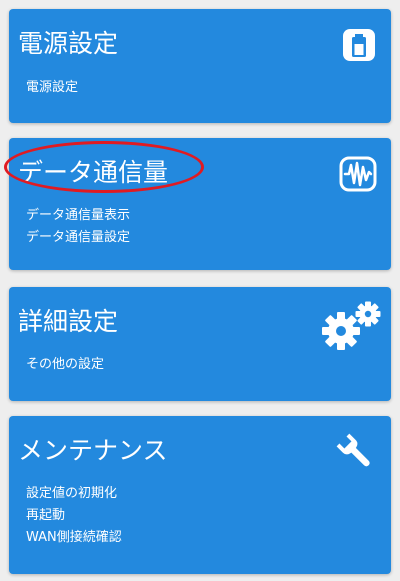  Describe the element at coordinates (78, 216) in the screenshot. I see `link-data-usage-display: データ通信量表示` at that location.